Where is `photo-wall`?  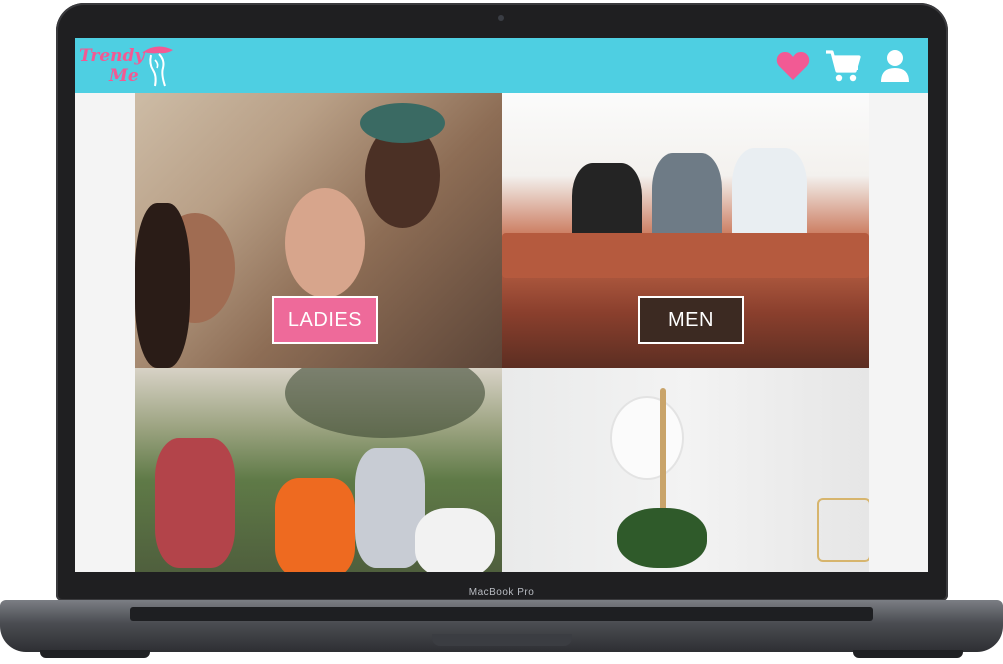 photo-wall is located at coordinates (685, 255).